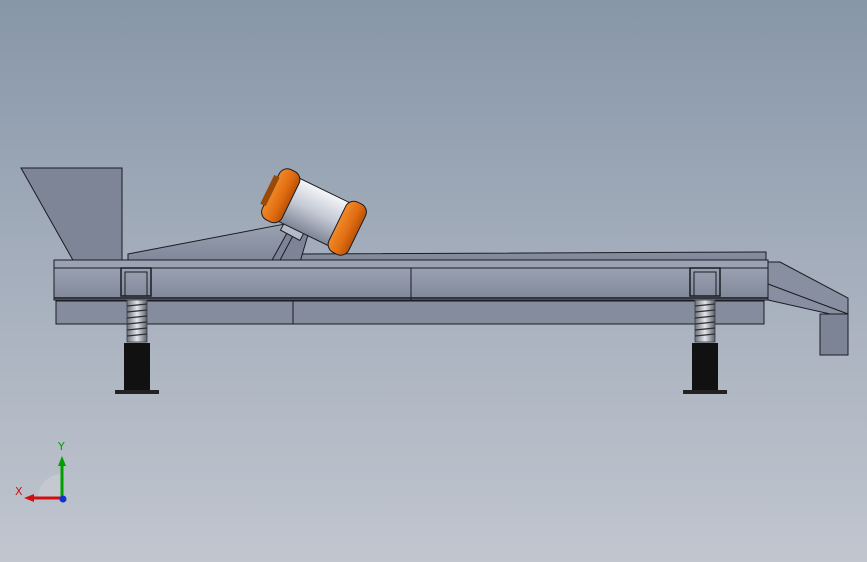 The image size is (867, 562). Describe the element at coordinates (411, 292) in the screenshot. I see `trough-body` at that location.